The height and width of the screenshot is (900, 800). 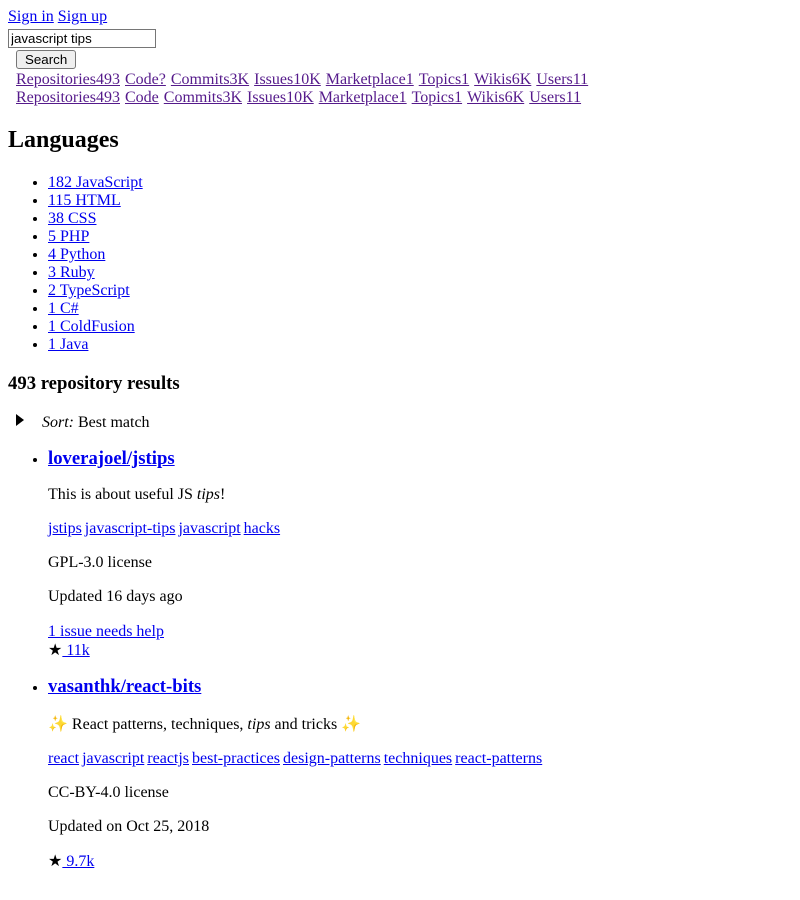 I want to click on issue-needs-help-row: 1 issue needs help, so click(x=420, y=631).